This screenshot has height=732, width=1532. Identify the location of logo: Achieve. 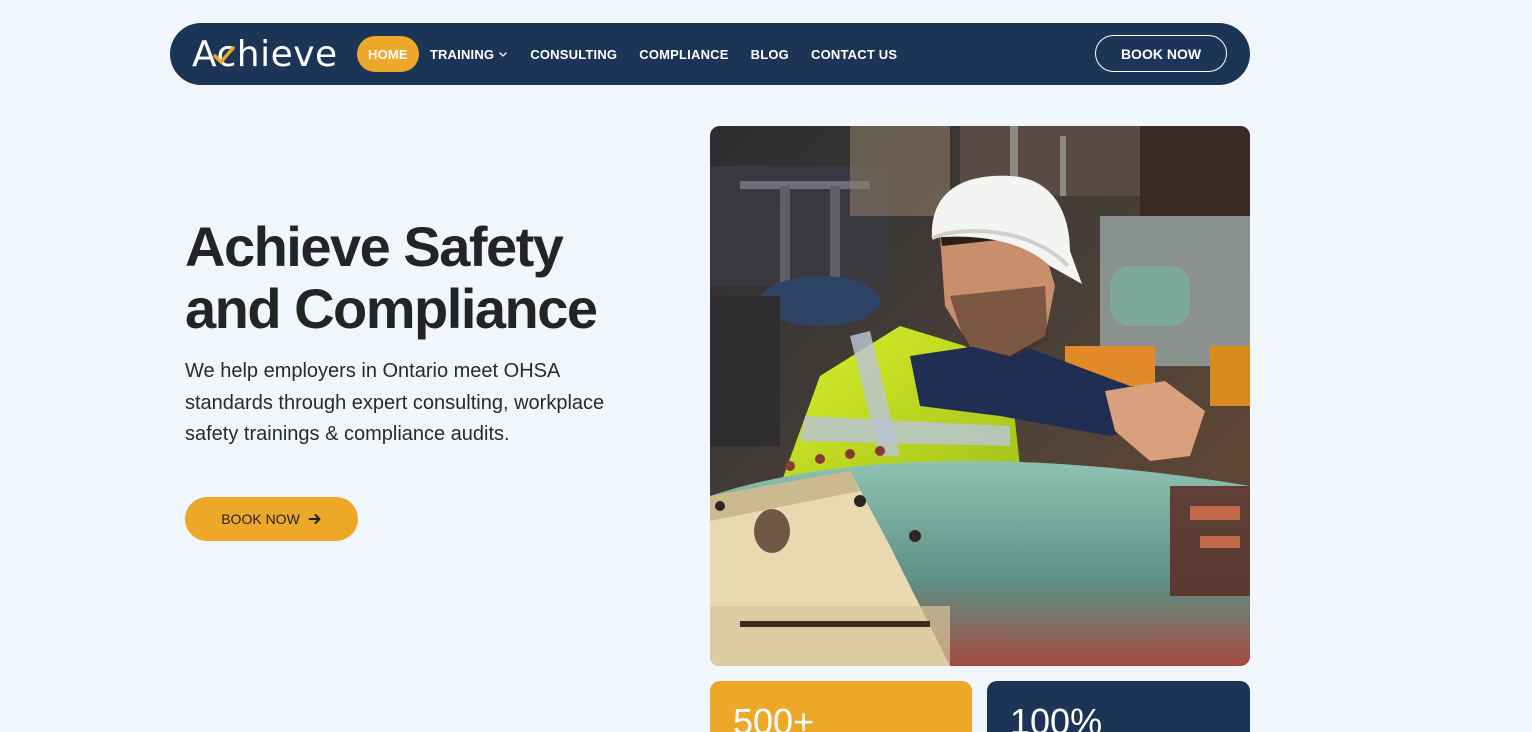
(265, 54).